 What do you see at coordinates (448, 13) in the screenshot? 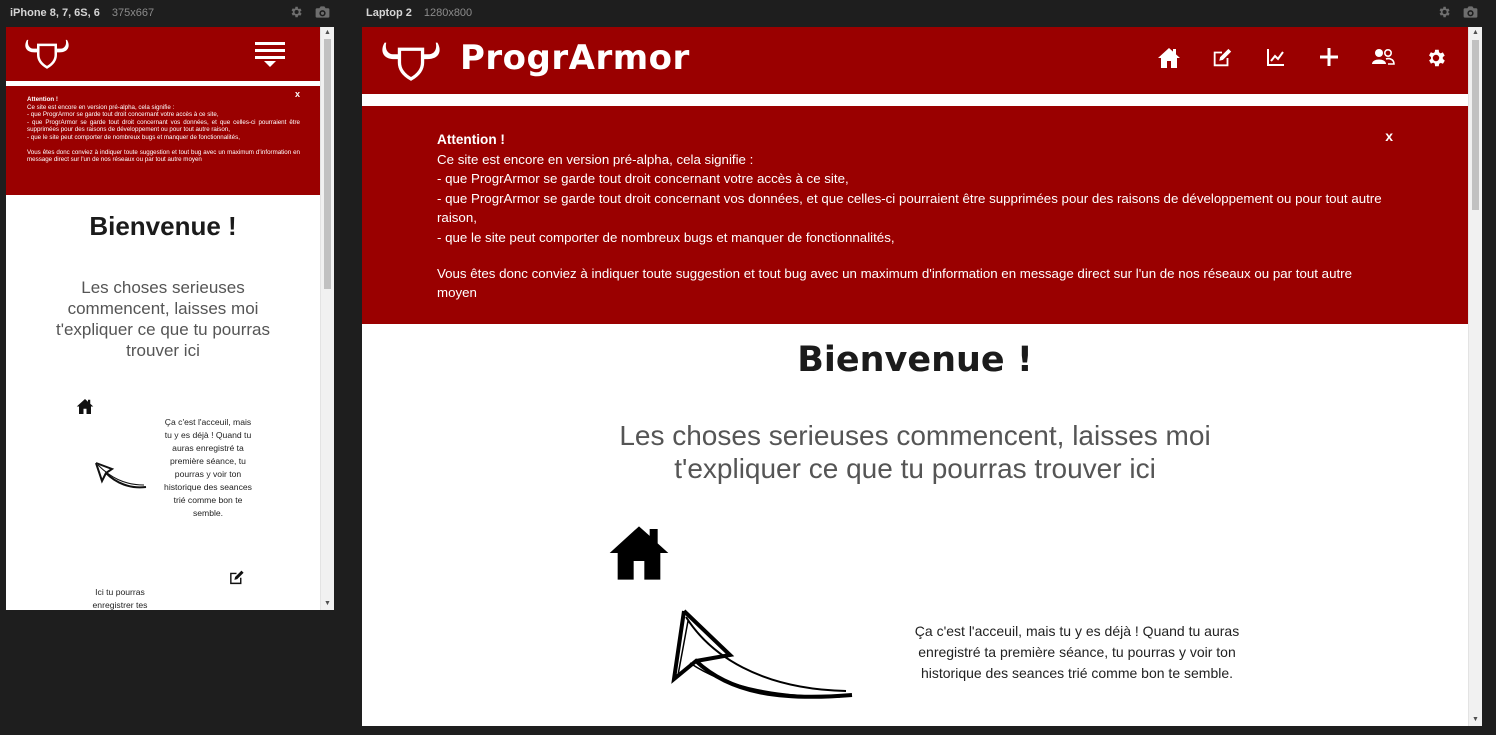
I see `laptop-device-size: 1280x800` at bounding box center [448, 13].